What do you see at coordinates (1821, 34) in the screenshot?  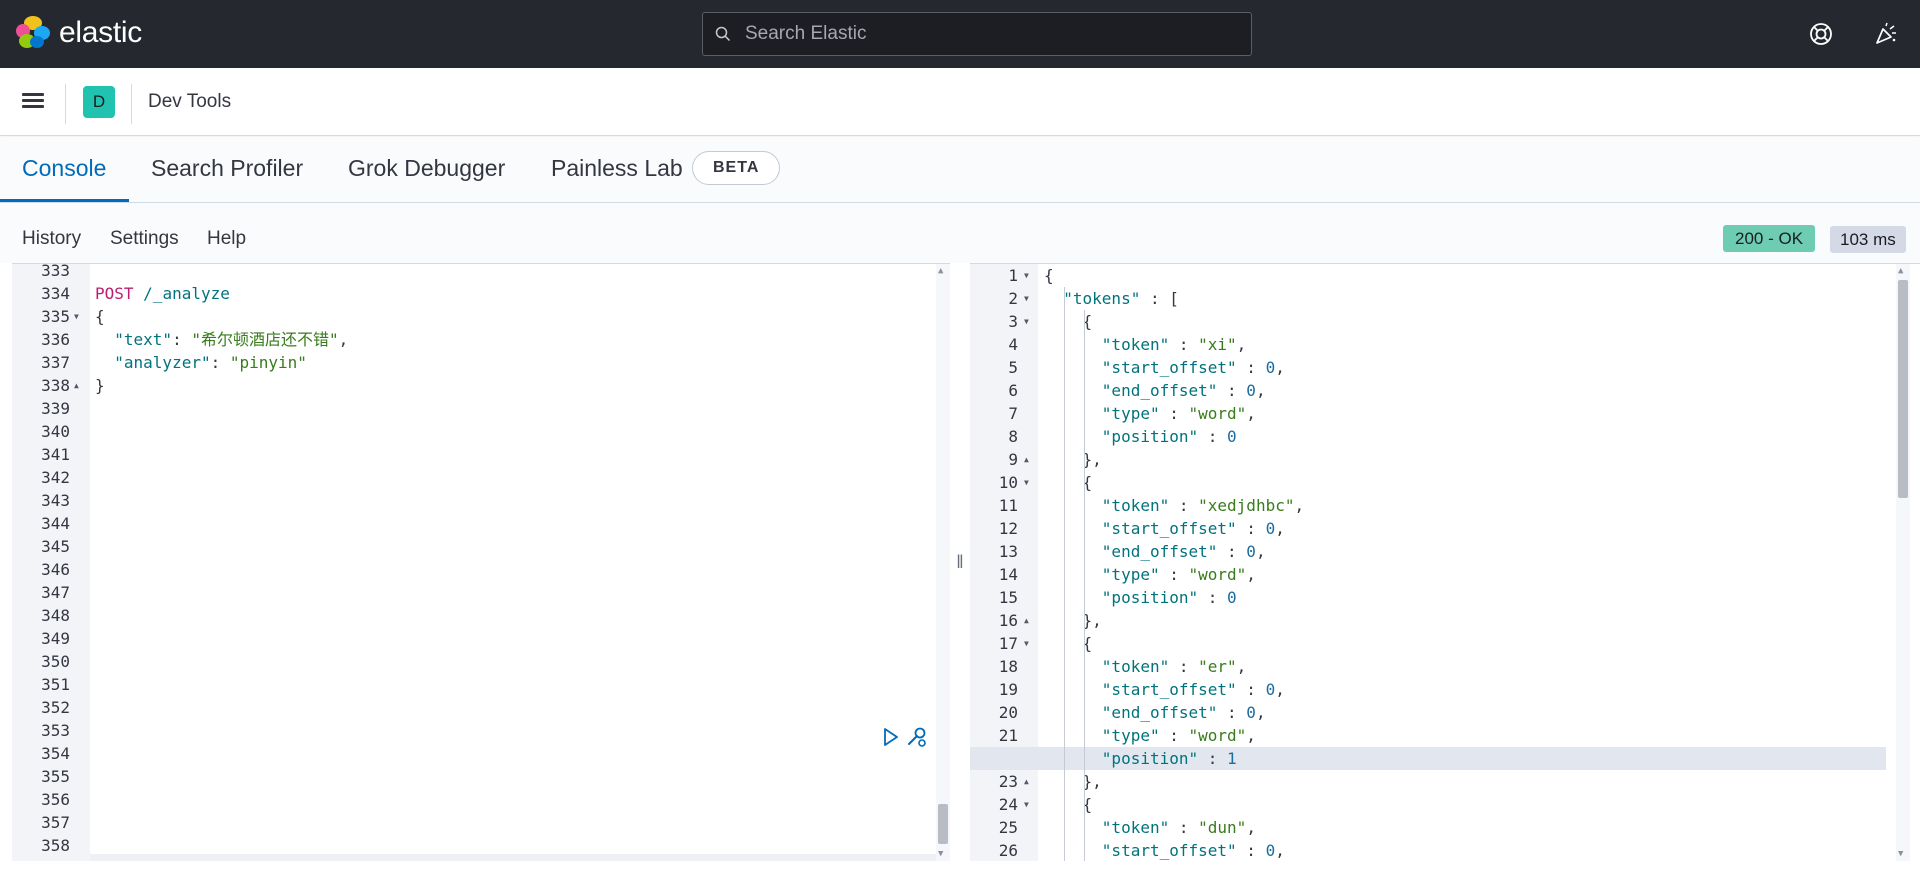 I see `help-lifebuoy-icon` at bounding box center [1821, 34].